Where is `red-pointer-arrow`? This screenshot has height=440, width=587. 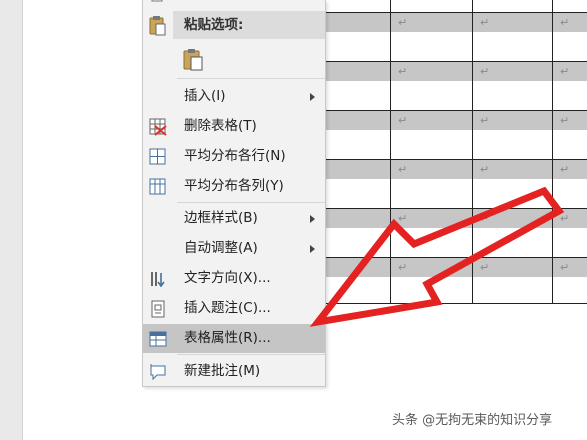
red-pointer-arrow is located at coordinates (437, 256).